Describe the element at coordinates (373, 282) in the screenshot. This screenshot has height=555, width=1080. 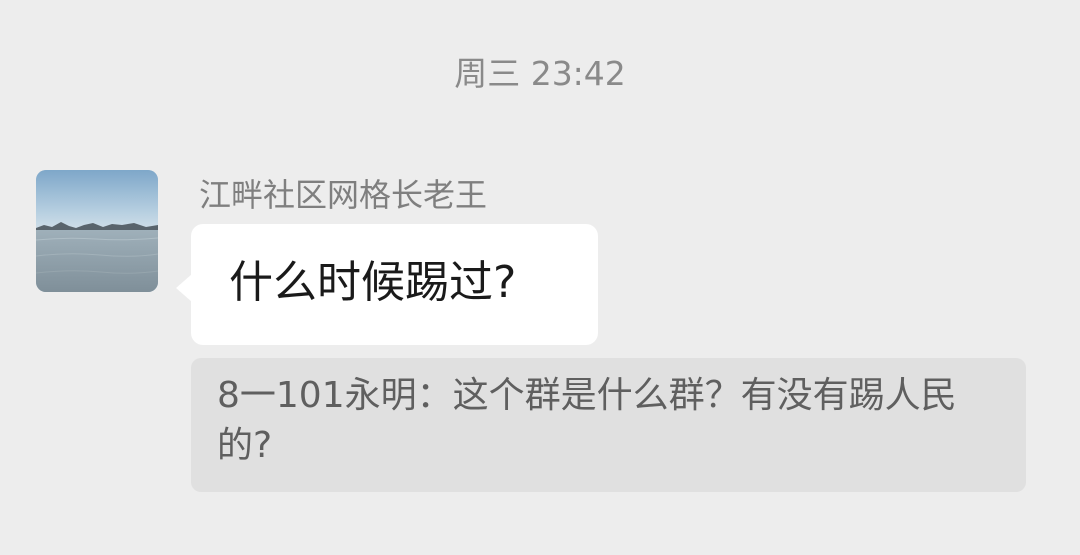
I see `message-text: 什么时候踢过?` at that location.